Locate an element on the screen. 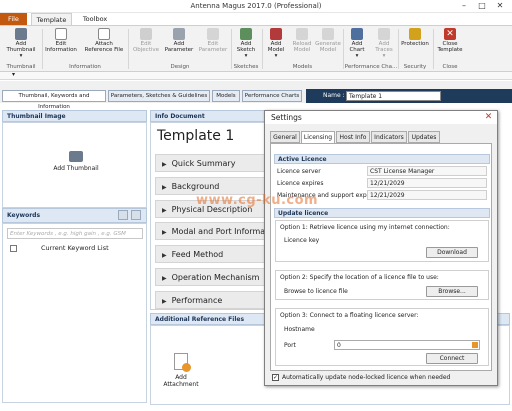 The image size is (512, 411). tab-updates: Updates is located at coordinates (424, 137).